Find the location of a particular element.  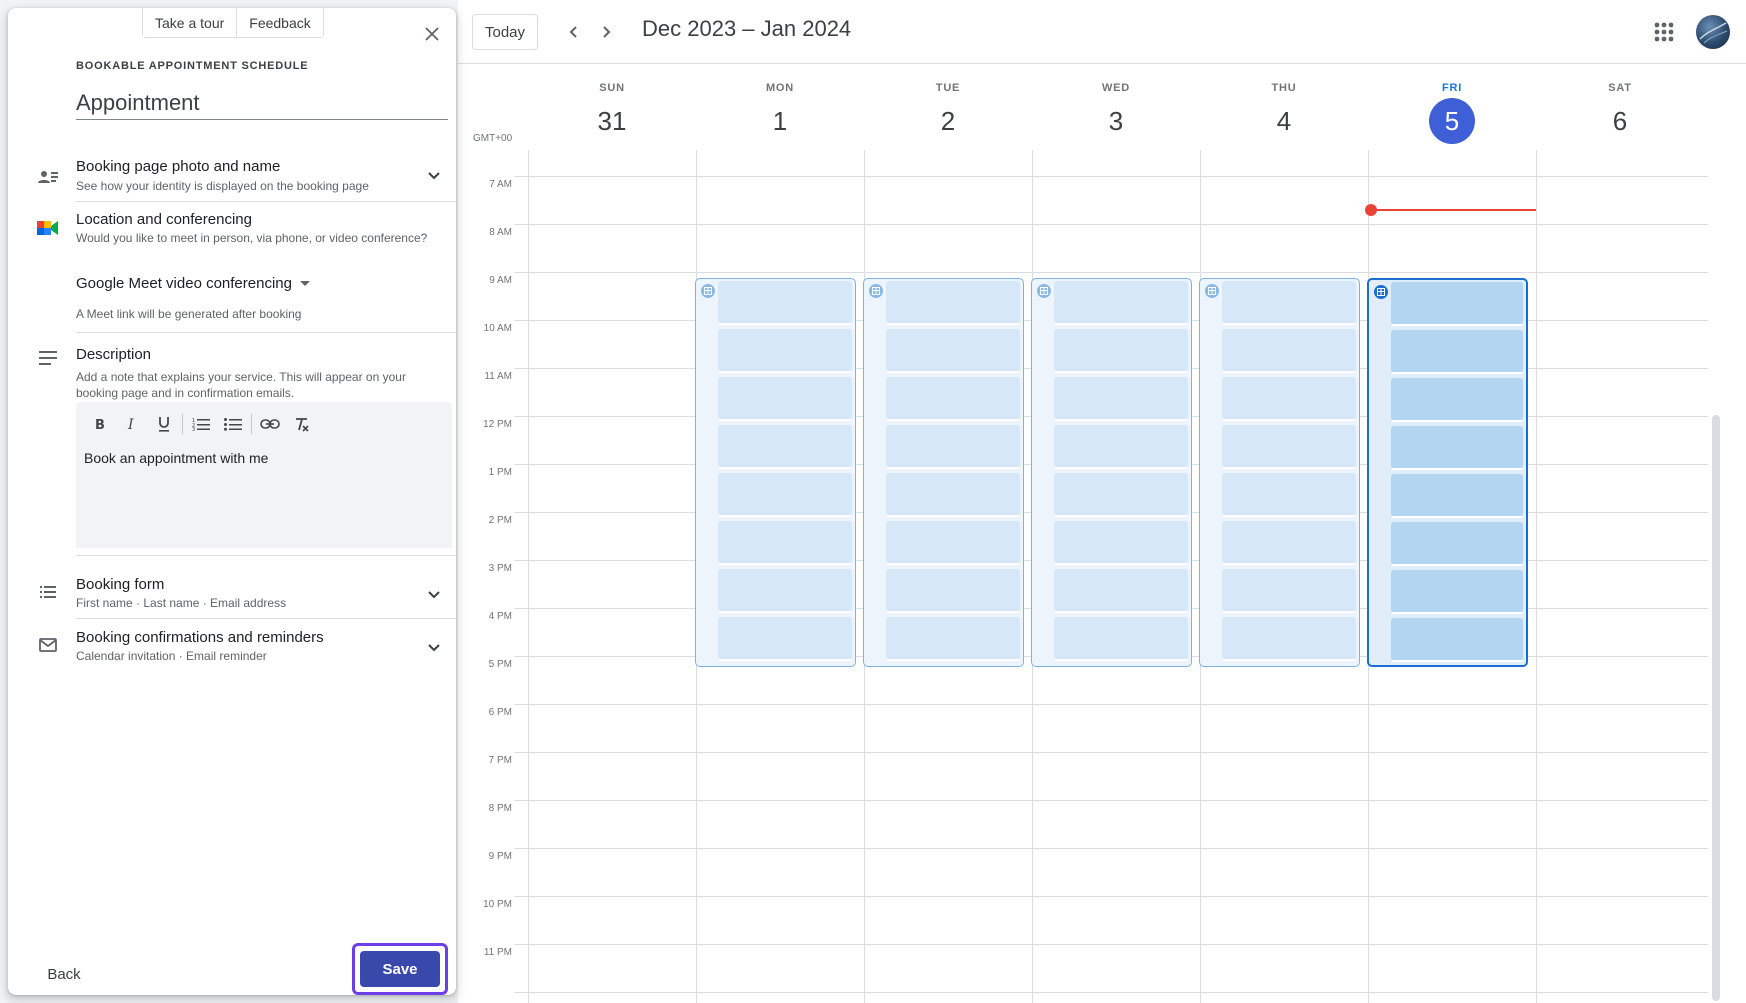

person-card-icon is located at coordinates (48, 177).